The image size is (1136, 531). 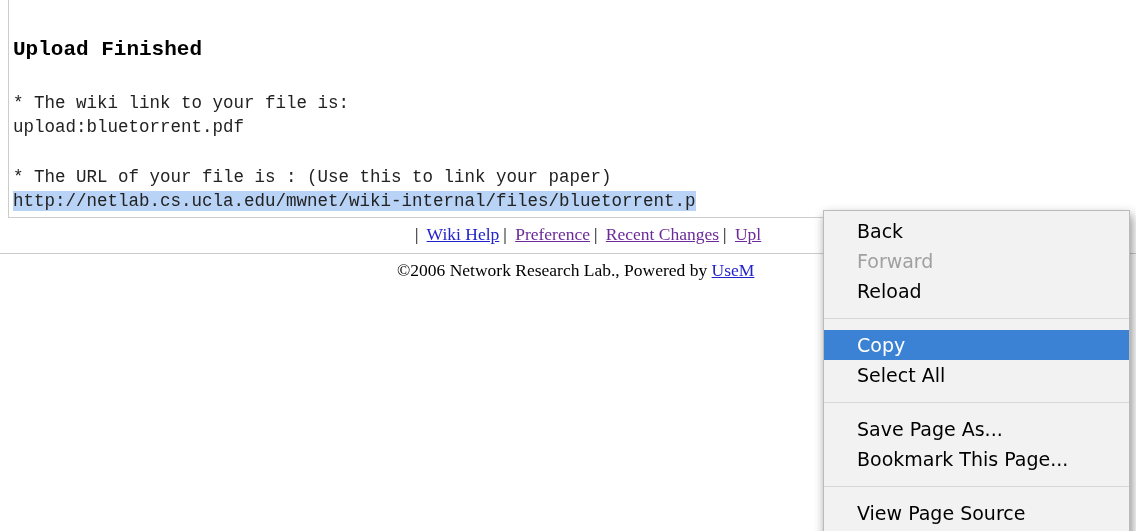 I want to click on menu-item: Copy, so click(x=976, y=345).